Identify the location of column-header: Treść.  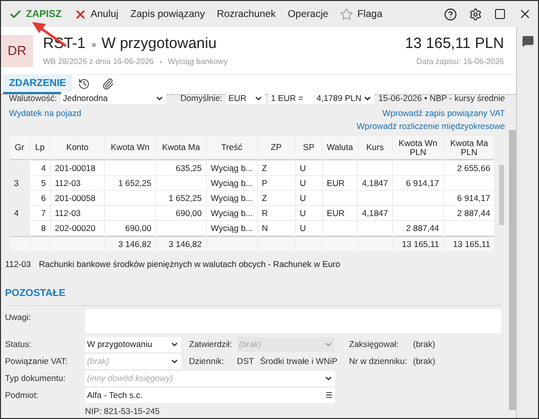
(231, 148).